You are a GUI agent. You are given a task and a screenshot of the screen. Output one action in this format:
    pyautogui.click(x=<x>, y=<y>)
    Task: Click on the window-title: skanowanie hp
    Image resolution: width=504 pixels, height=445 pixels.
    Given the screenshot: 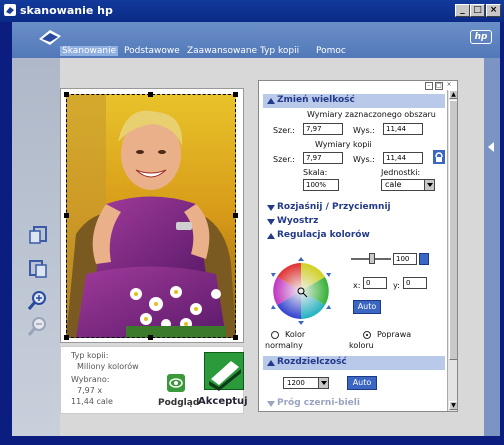 What is the action you would take?
    pyautogui.click(x=66, y=10)
    